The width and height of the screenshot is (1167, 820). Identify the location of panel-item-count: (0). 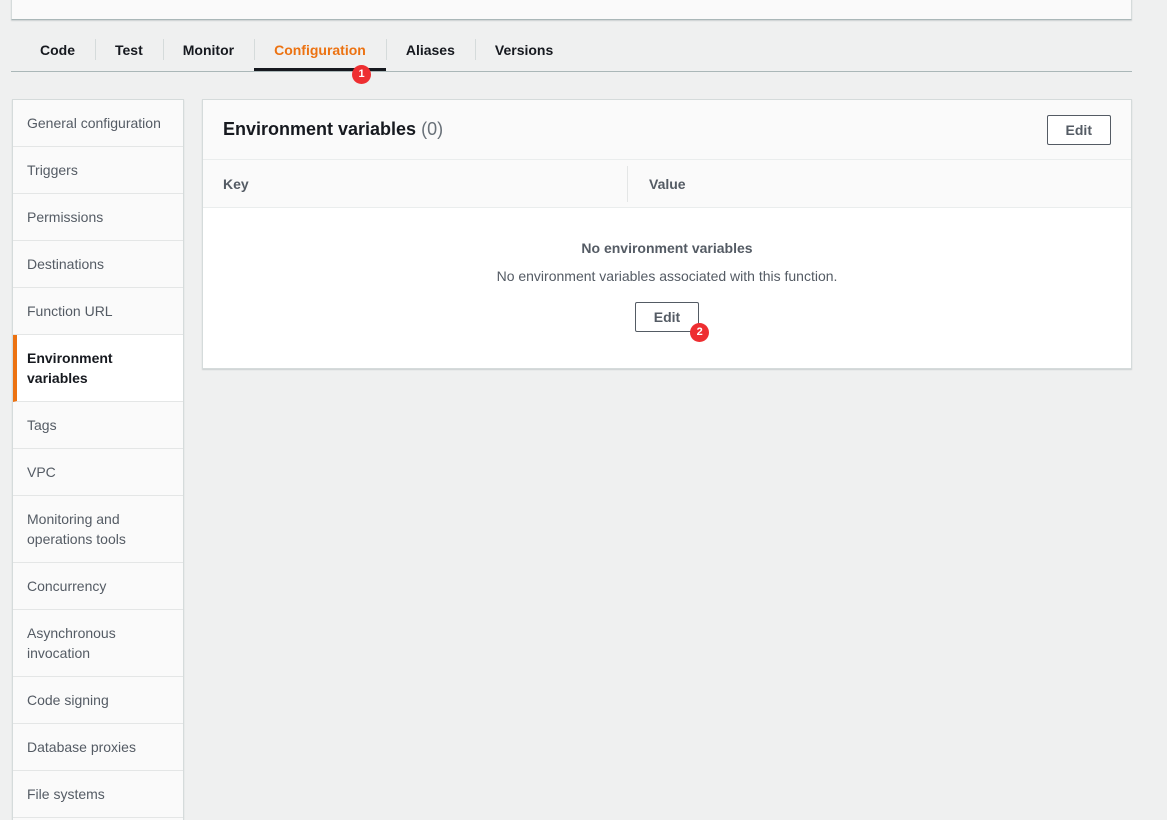
(432, 129).